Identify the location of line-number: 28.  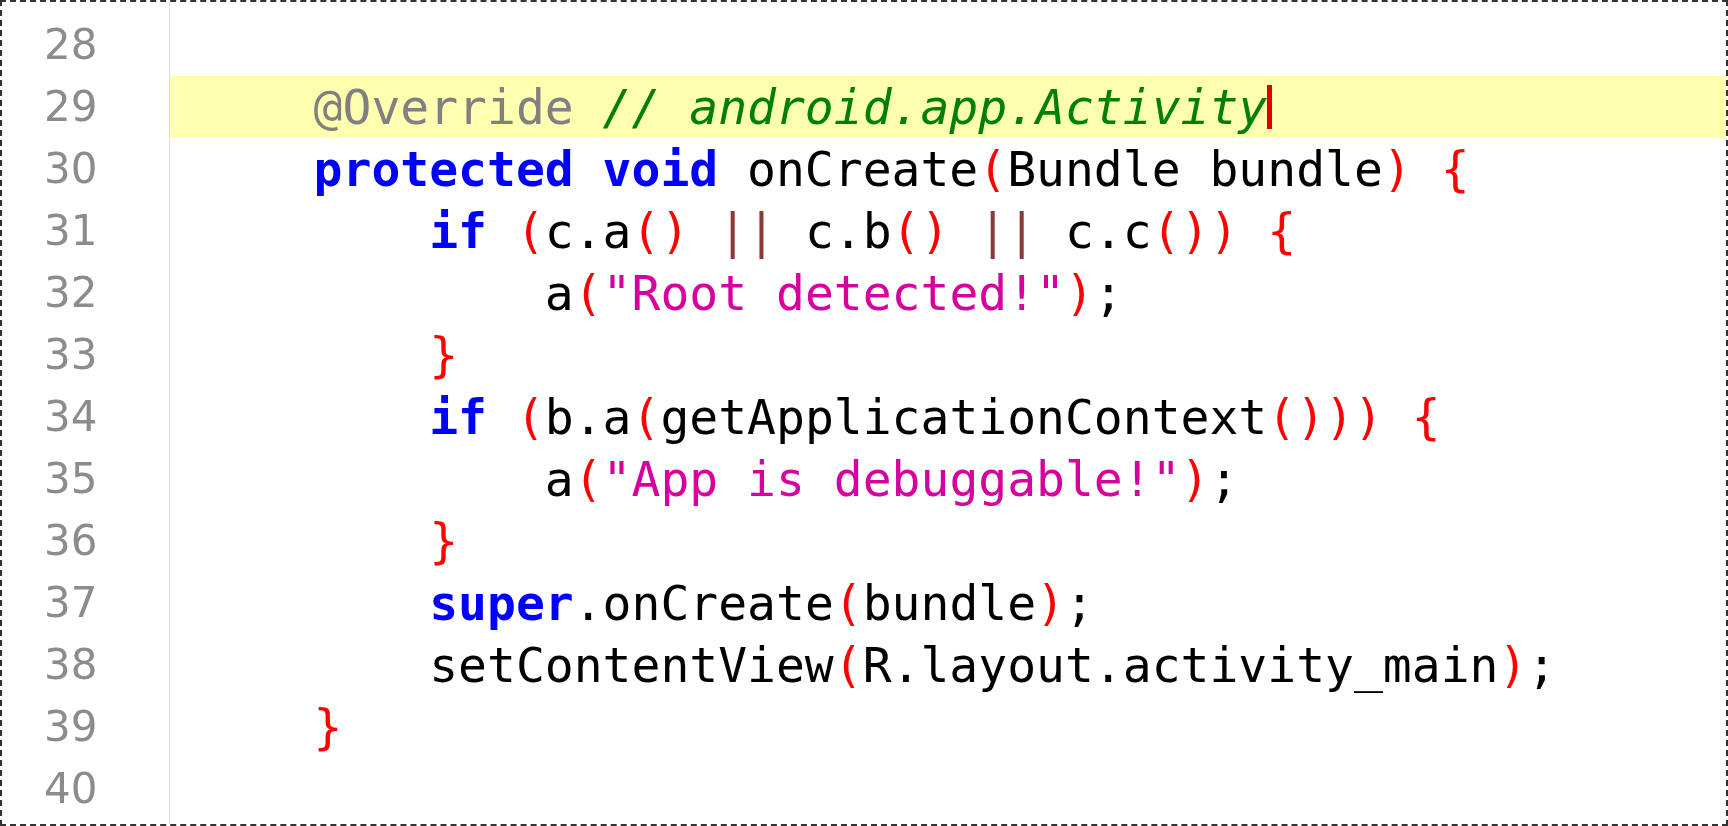
(71, 45).